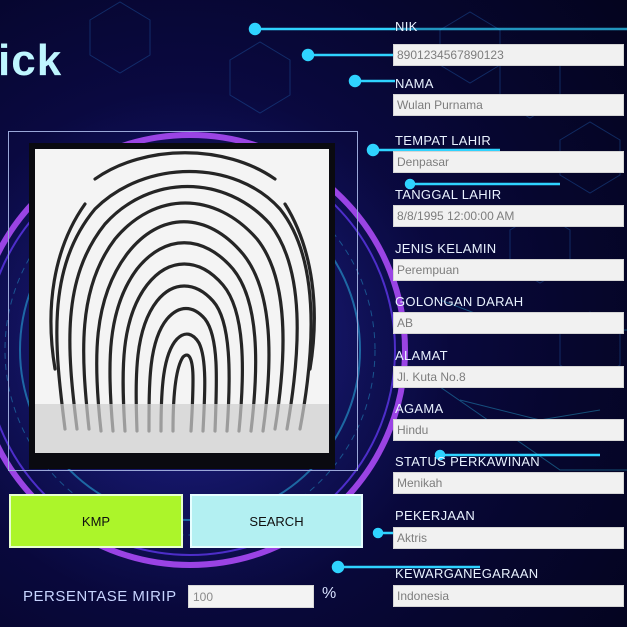  I want to click on golongan-darah-field, so click(508, 323).